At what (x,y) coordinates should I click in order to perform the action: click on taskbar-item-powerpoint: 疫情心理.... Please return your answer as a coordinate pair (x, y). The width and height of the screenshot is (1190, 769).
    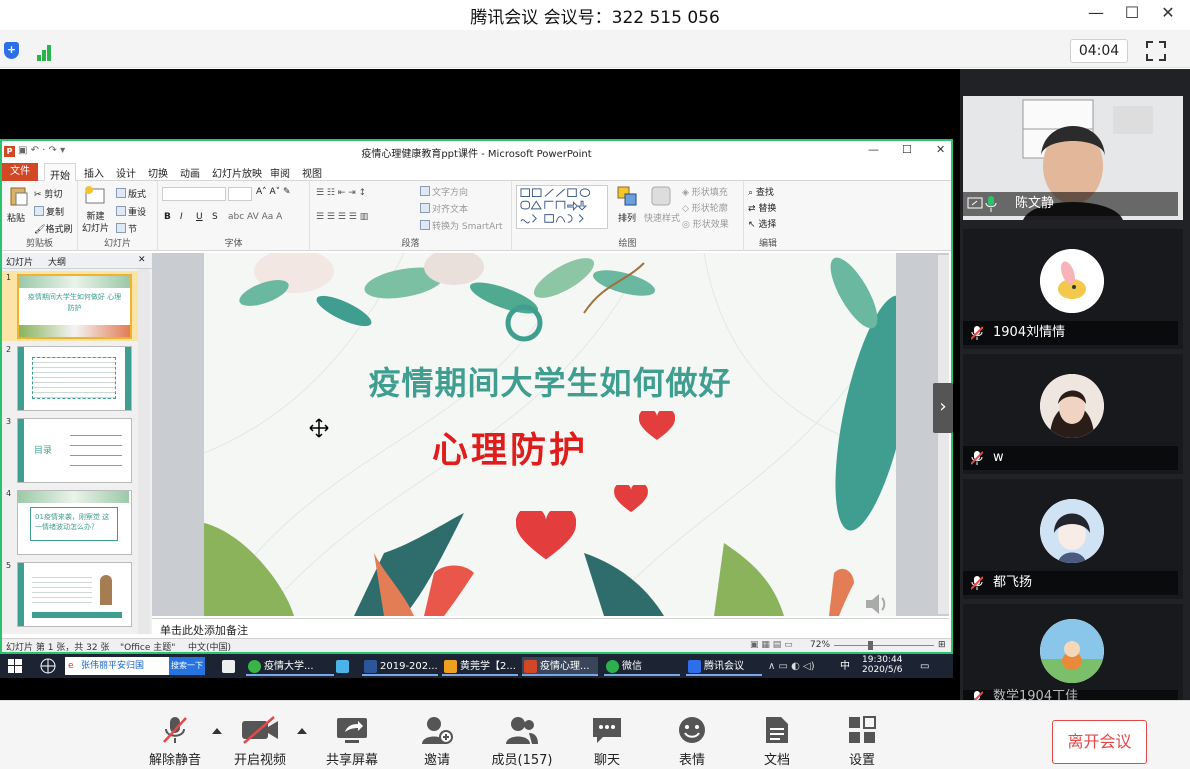
    Looking at the image, I should click on (560, 666).